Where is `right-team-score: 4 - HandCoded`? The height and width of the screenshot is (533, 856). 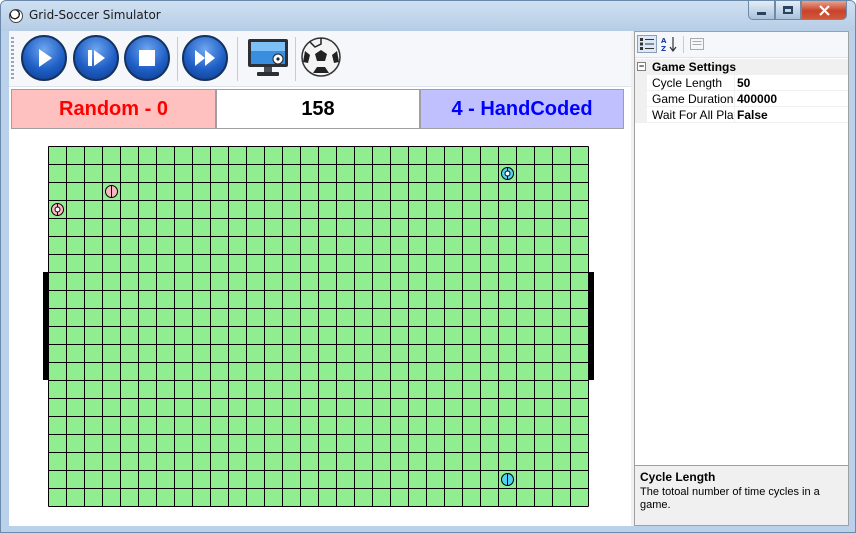 right-team-score: 4 - HandCoded is located at coordinates (522, 109).